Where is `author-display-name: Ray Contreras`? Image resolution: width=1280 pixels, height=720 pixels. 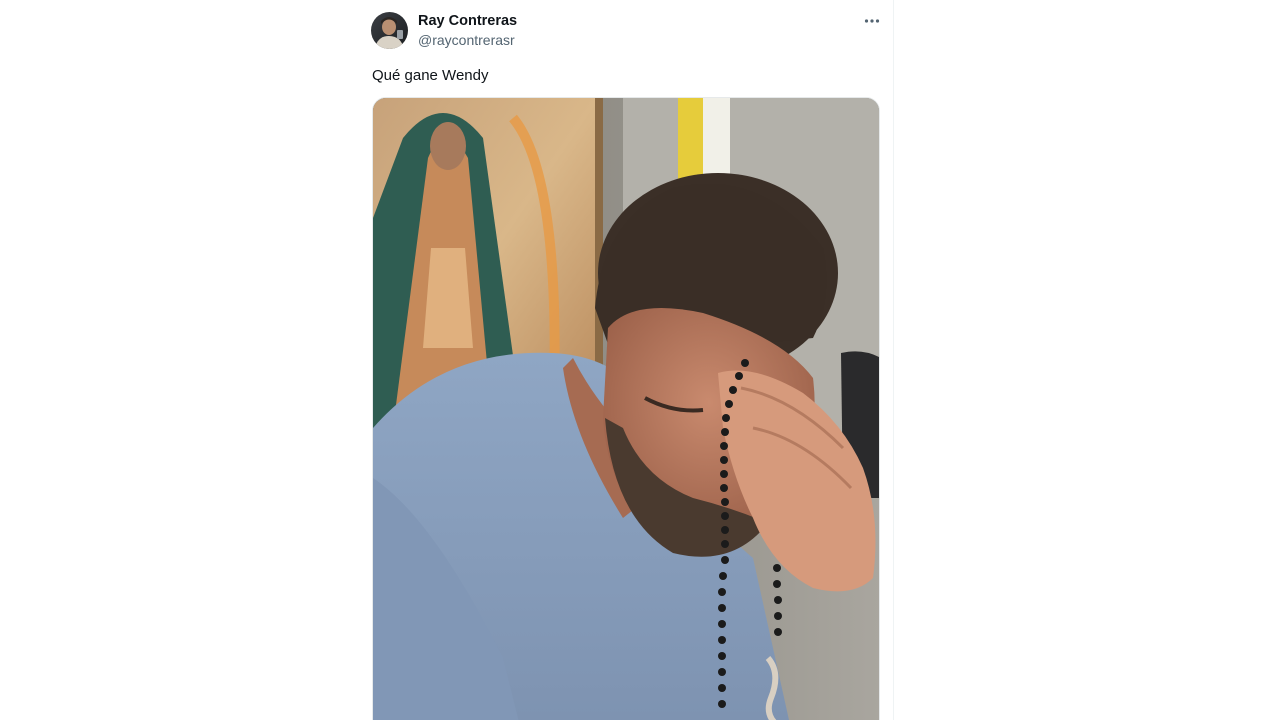 author-display-name: Ray Contreras is located at coordinates (467, 21).